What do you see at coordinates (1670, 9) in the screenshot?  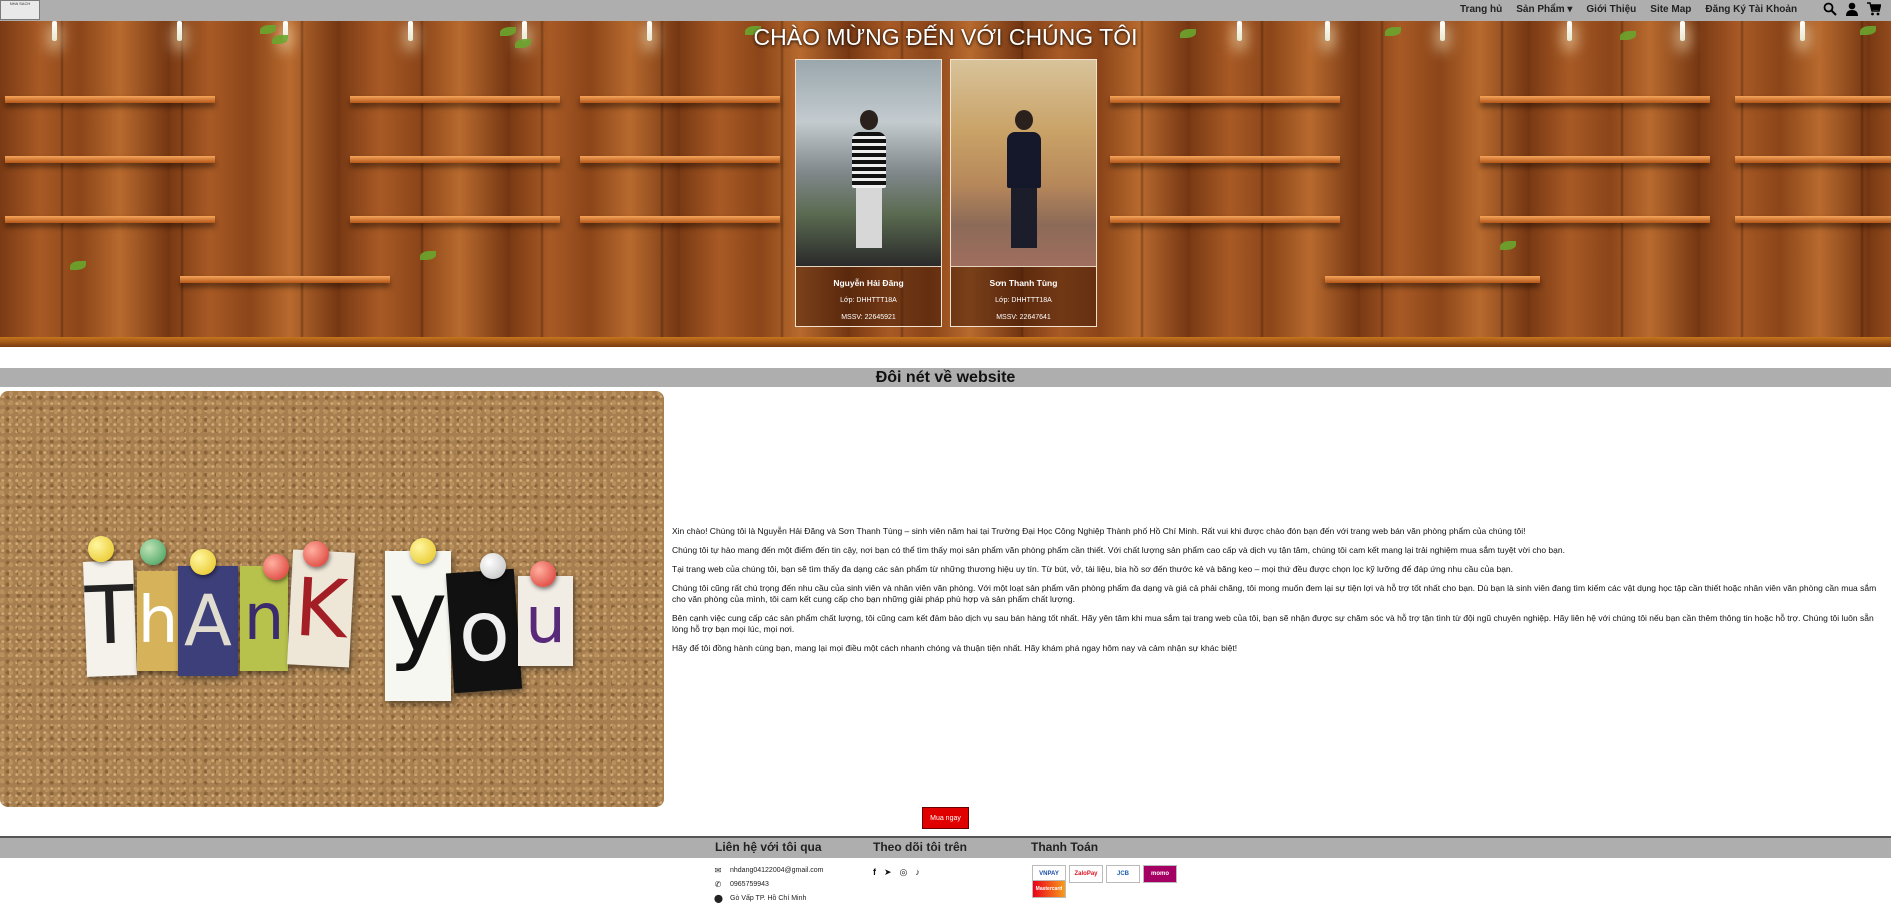 I see `nav-item-sitemap: Site Map` at bounding box center [1670, 9].